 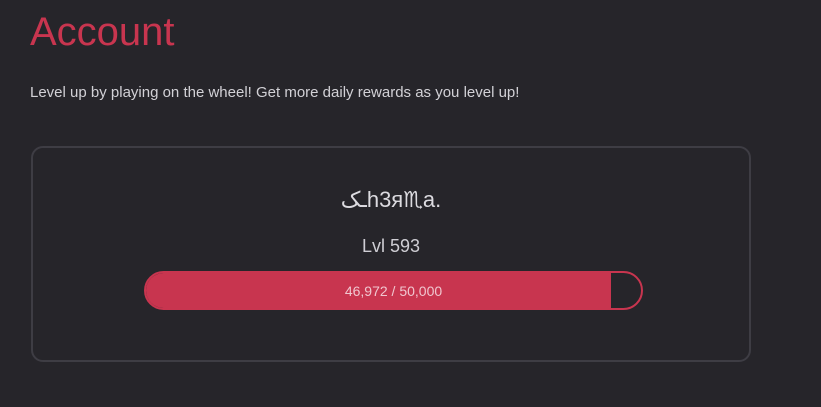 I want to click on username: ـکh3я♏a., so click(x=391, y=199).